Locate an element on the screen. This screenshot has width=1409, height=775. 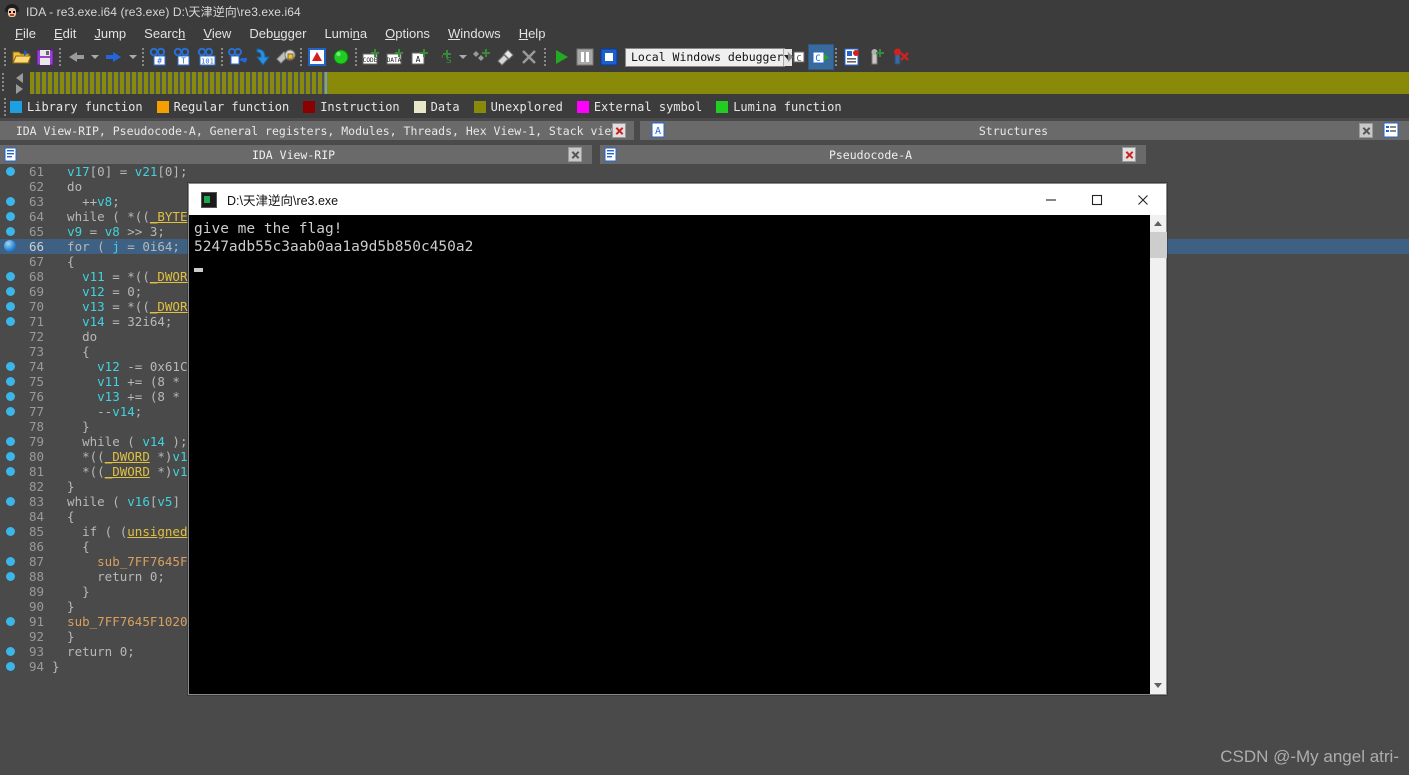
menu-file: File is located at coordinates (25, 33).